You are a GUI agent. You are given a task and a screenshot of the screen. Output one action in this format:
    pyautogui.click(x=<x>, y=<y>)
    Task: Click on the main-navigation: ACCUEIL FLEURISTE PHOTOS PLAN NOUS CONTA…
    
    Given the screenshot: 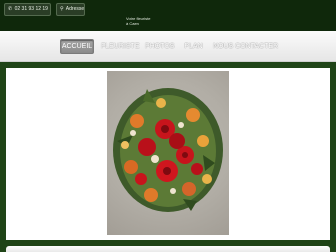 What is the action you would take?
    pyautogui.click(x=168, y=46)
    